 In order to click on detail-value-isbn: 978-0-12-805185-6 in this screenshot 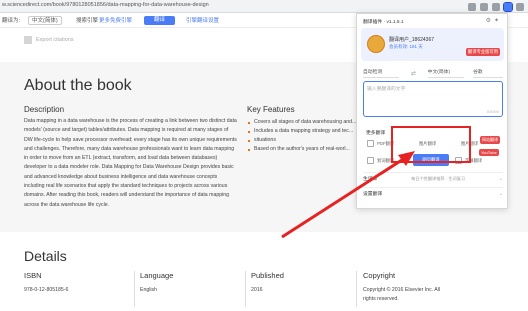, I will do `click(46, 290)`.